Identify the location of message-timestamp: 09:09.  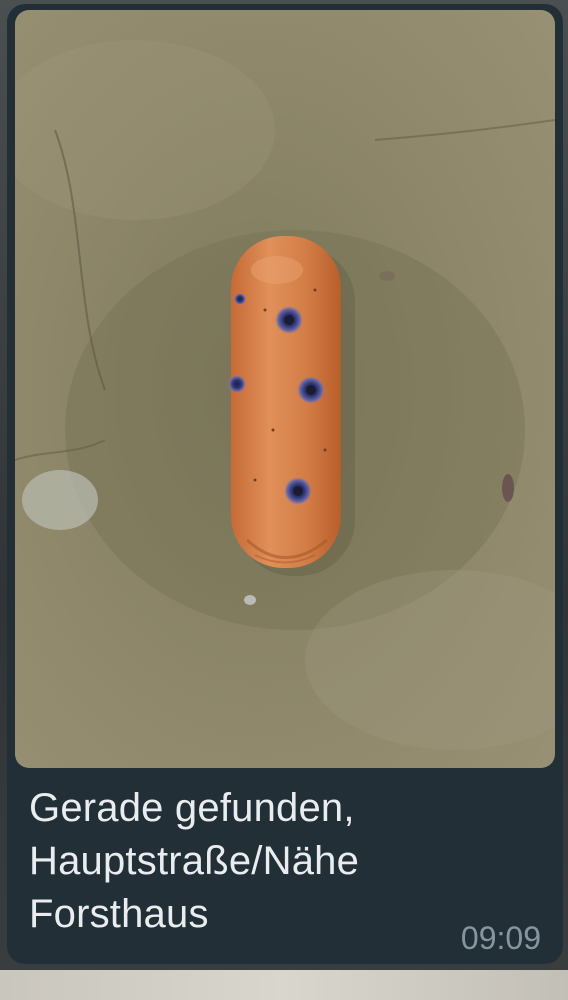
(500, 938).